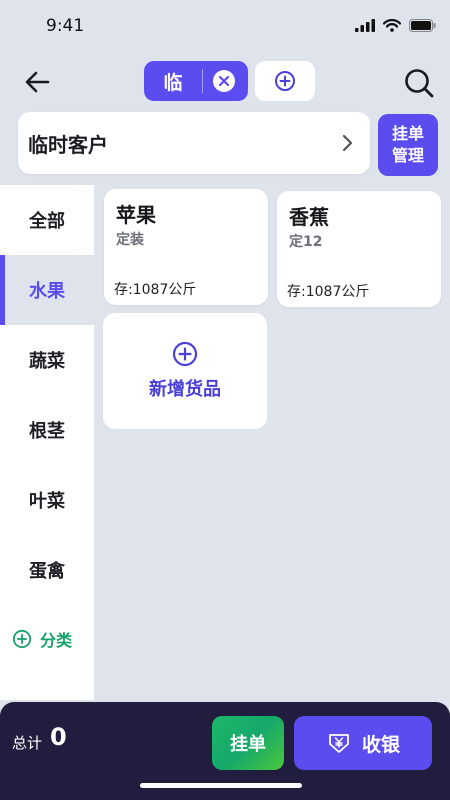 This screenshot has width=450, height=800. I want to click on sidebar-item-leafy-greens: 叶菜, so click(47, 500).